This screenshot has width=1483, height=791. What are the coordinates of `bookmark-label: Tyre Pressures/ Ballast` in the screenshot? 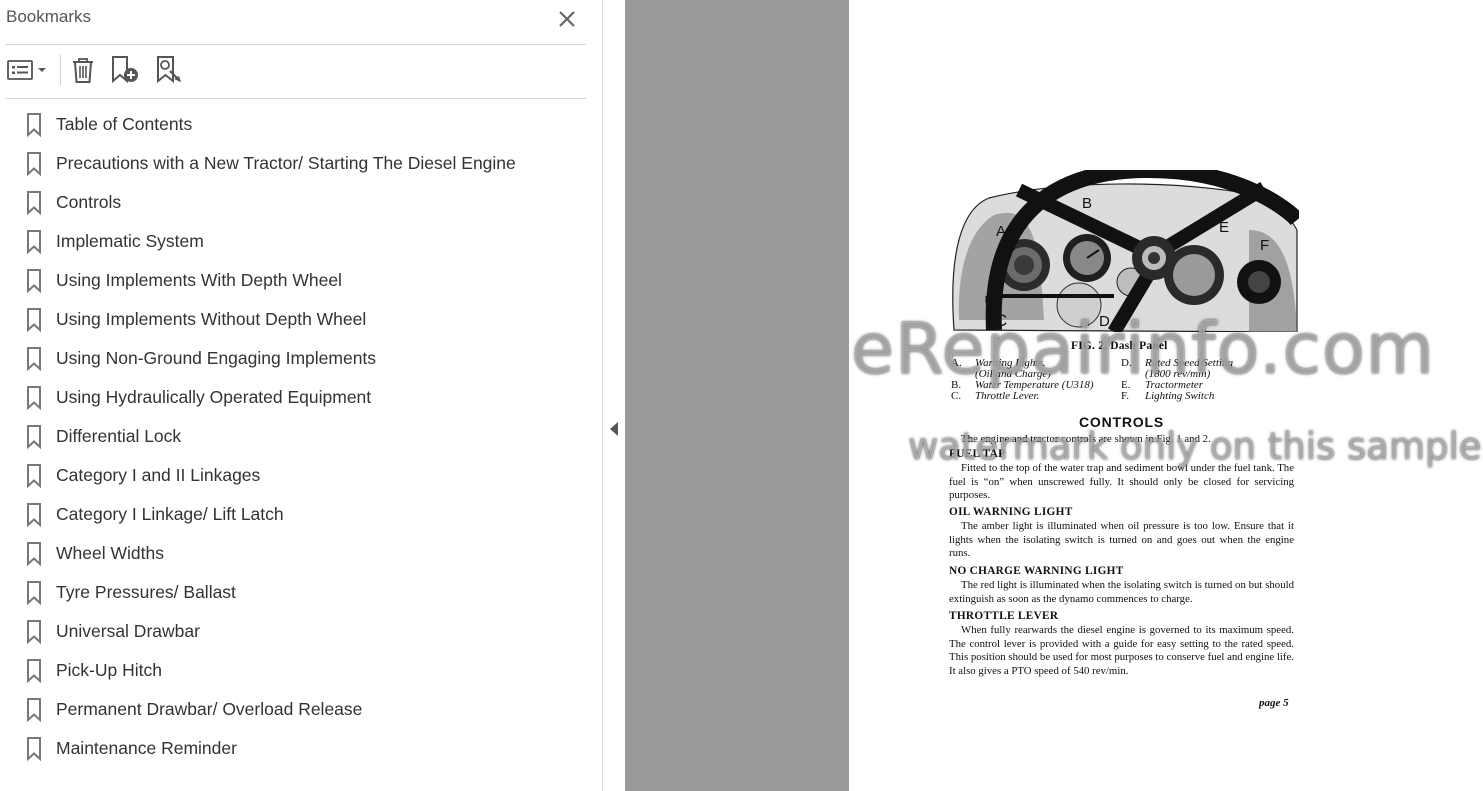 It's located at (146, 592).